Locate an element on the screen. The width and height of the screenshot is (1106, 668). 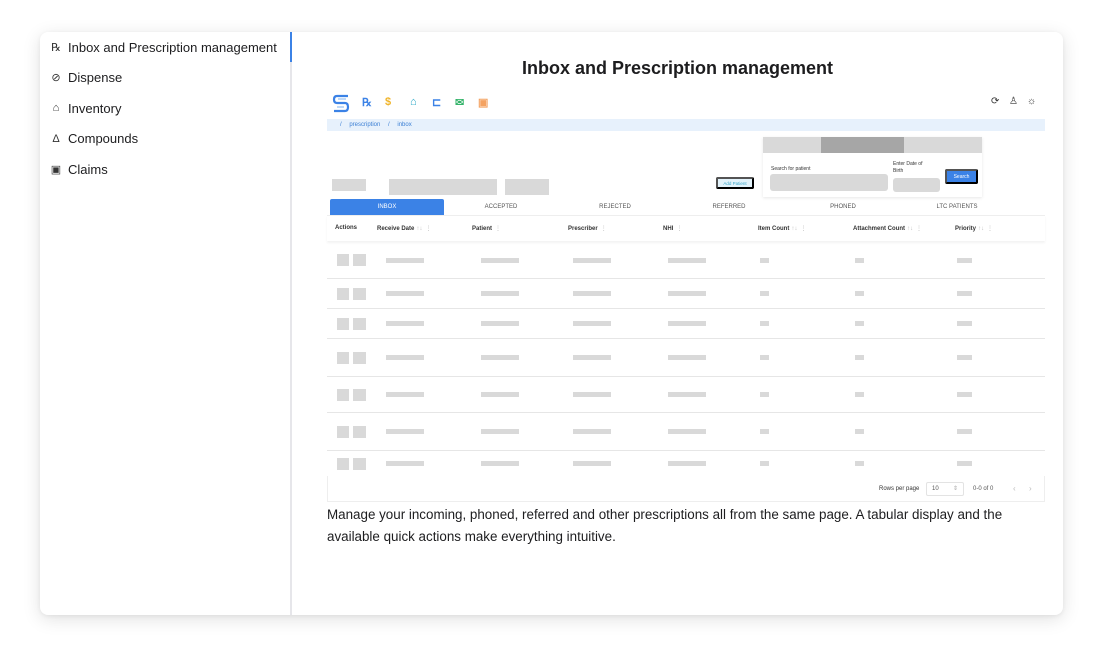
search-mode-tab-active is located at coordinates (862, 145).